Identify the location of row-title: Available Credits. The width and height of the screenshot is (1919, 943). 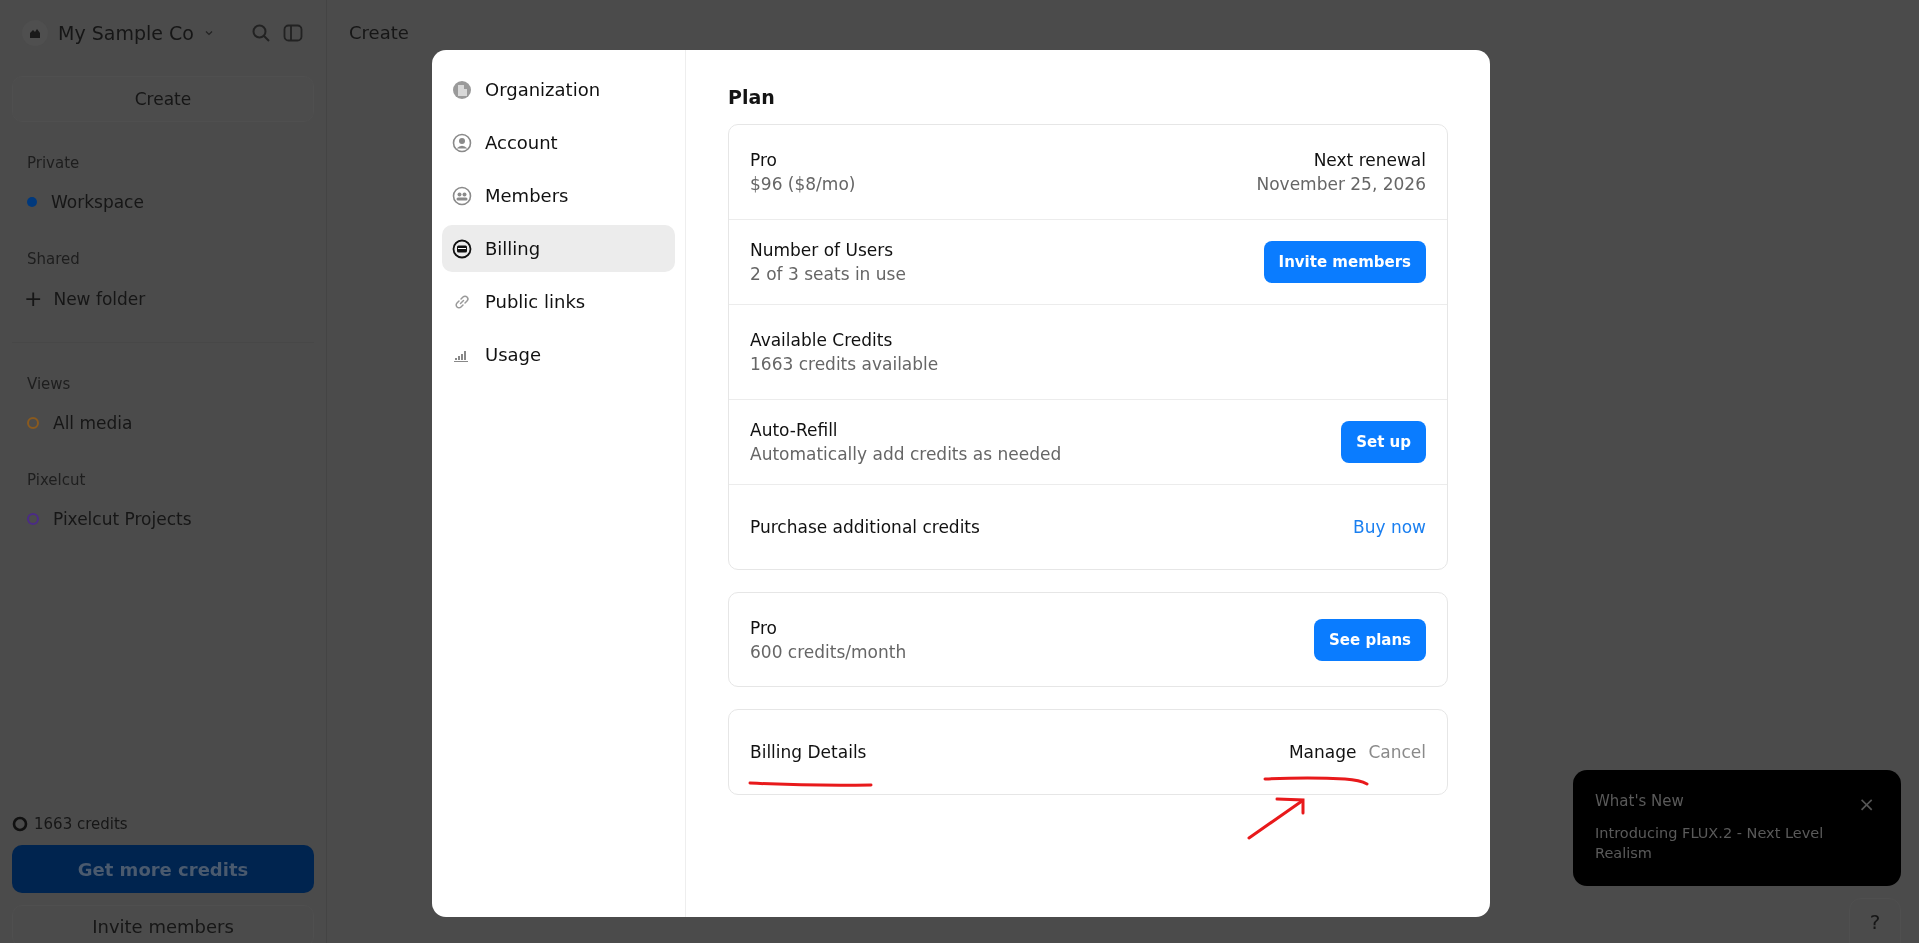
(822, 340).